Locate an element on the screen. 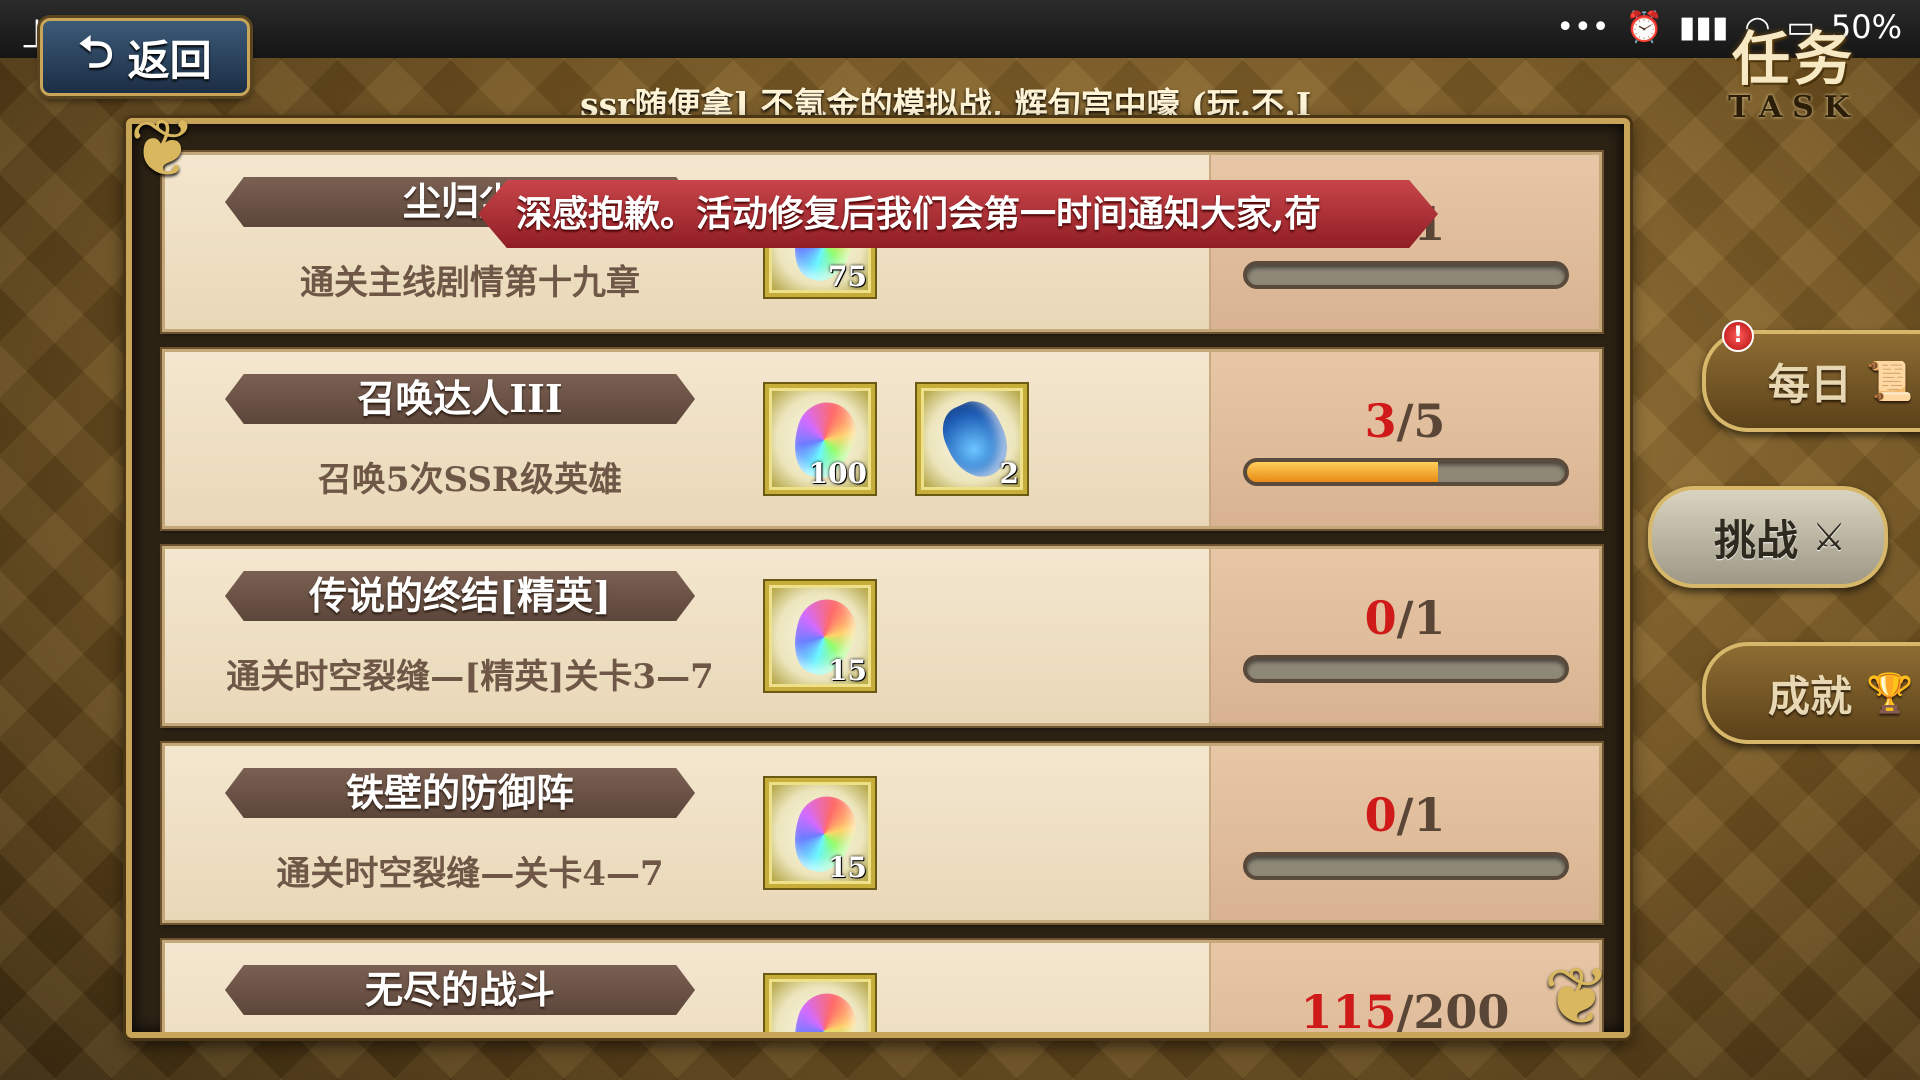 The height and width of the screenshot is (1080, 1920). task-row: 无尽的战斗 115/200 is located at coordinates (882, 989).